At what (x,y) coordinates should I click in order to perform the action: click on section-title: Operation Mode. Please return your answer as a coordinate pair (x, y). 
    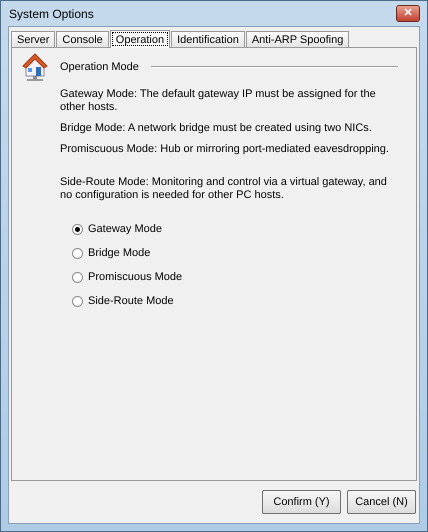
    Looking at the image, I should click on (99, 67).